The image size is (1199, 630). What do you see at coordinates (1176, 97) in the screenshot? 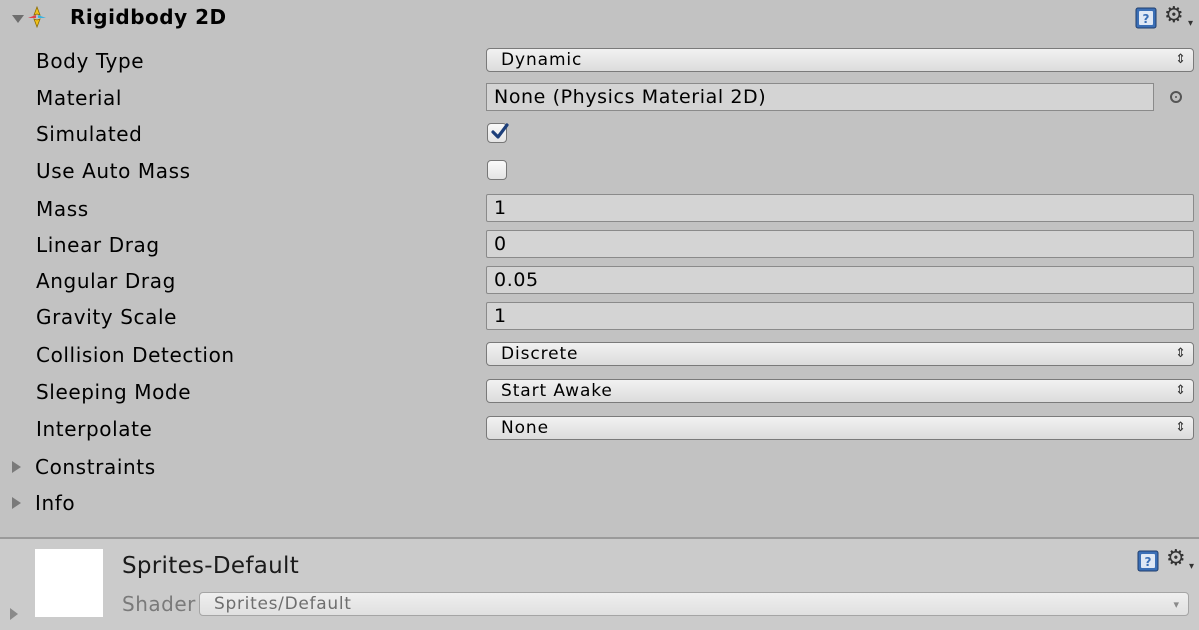
I see `object-picker-icon` at bounding box center [1176, 97].